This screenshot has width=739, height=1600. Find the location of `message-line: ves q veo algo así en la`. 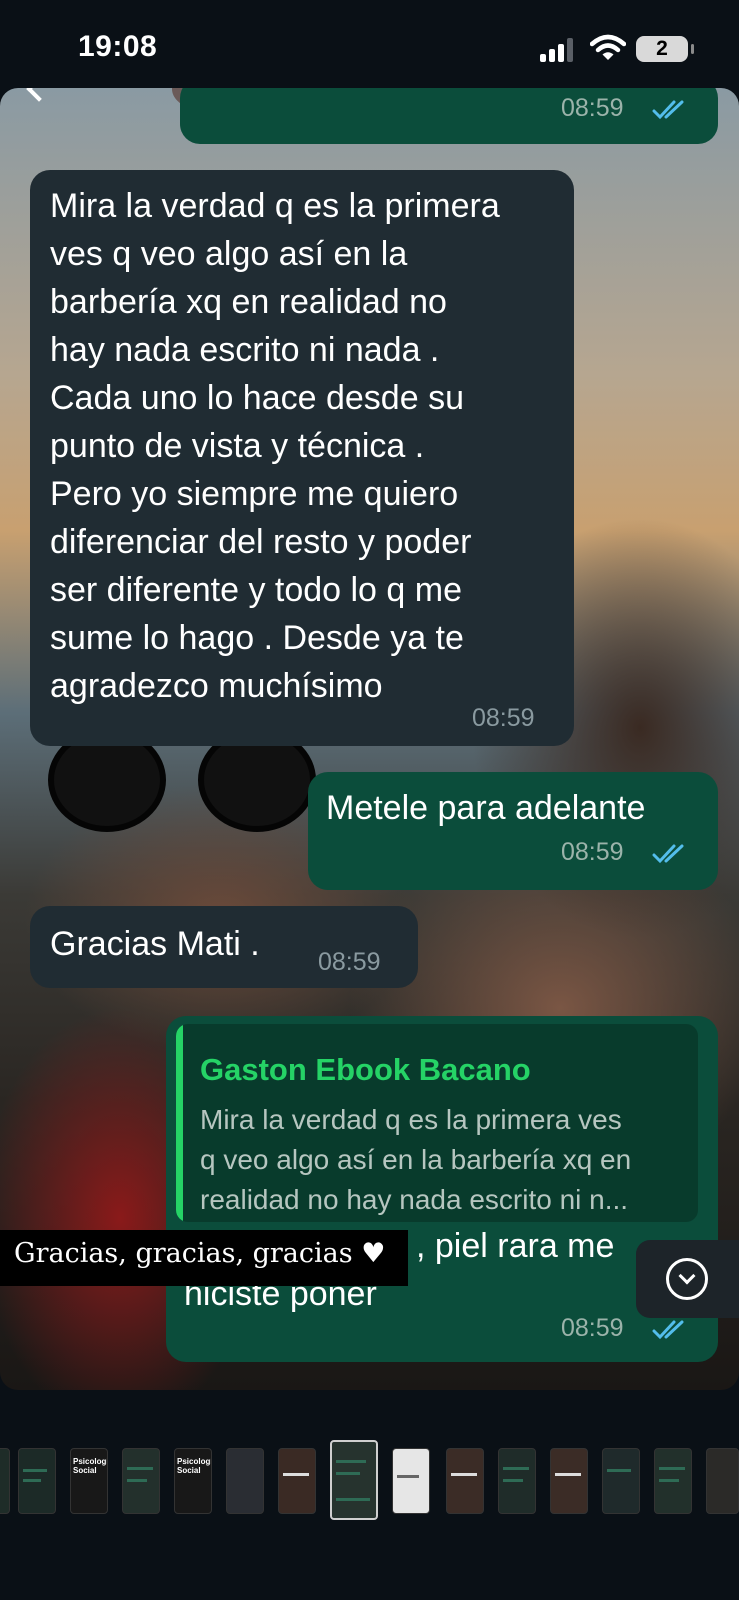

message-line: ves q veo algo así en la is located at coordinates (229, 254).